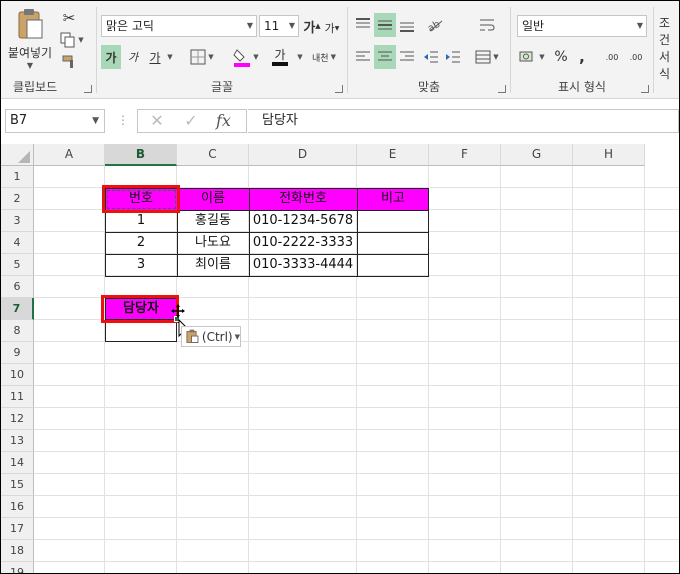 Image resolution: width=680 pixels, height=574 pixels. I want to click on paste-label: 붙여넣기, so click(30, 53).